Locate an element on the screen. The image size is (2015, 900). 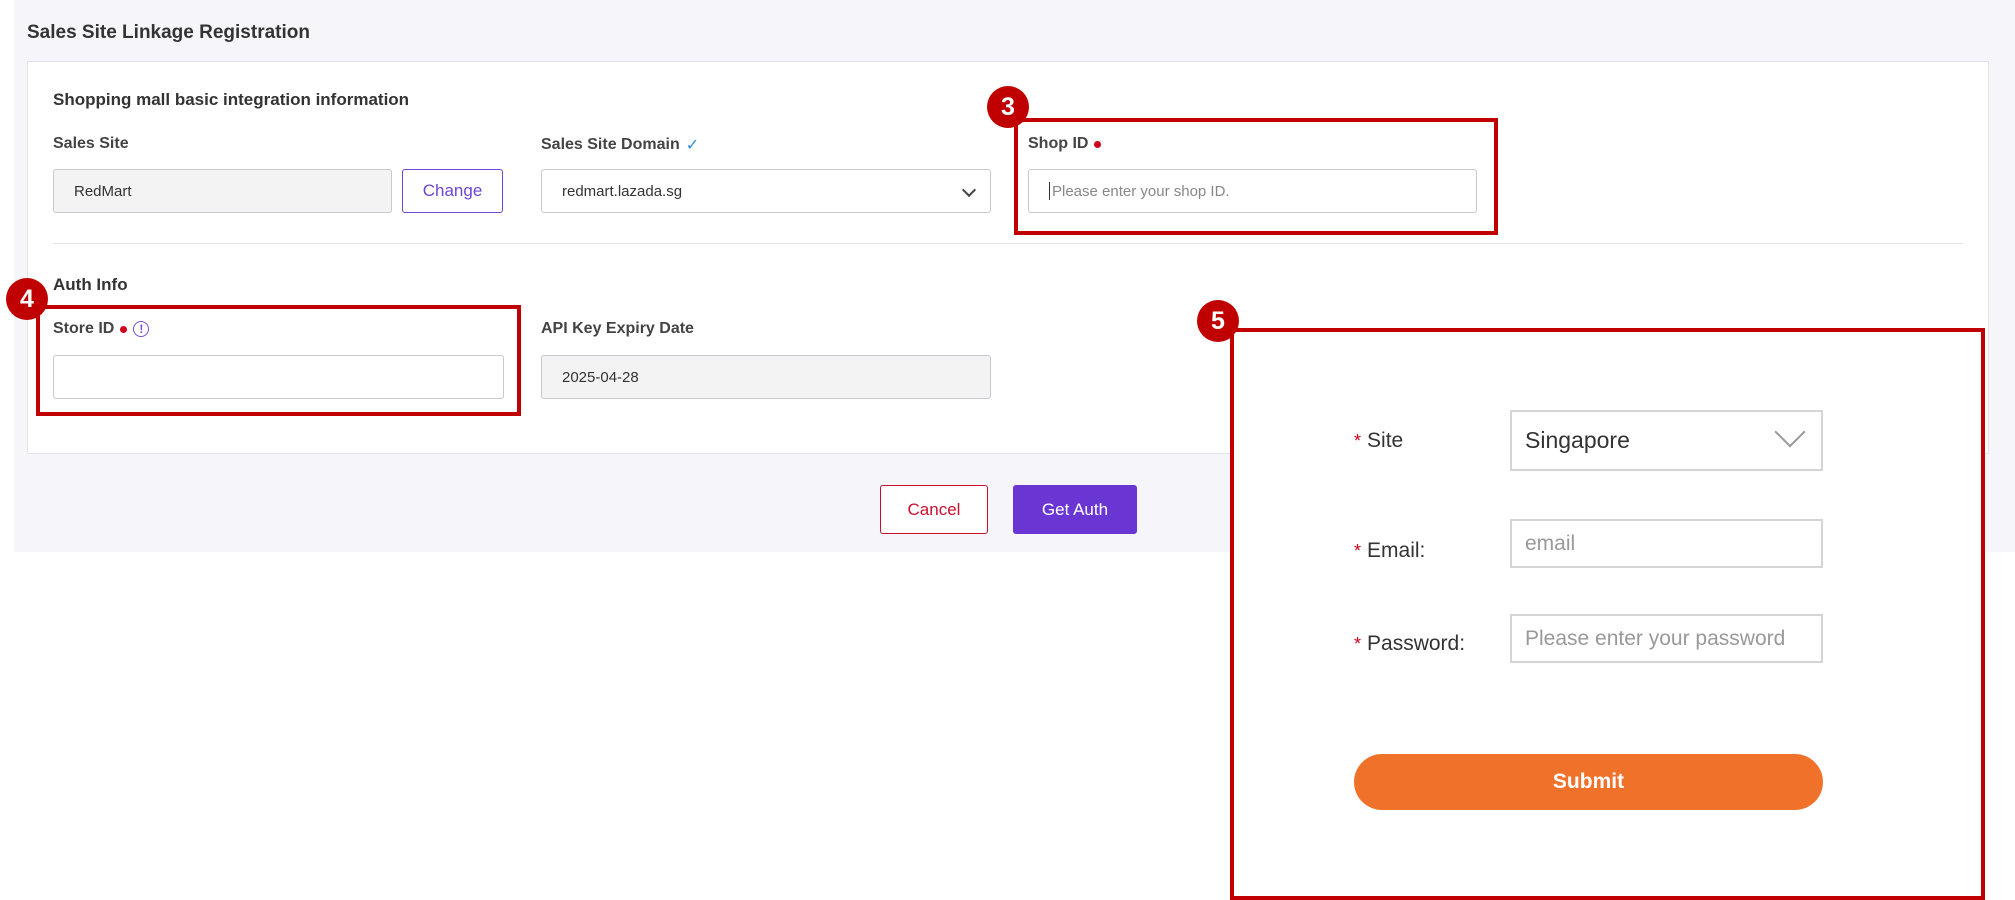
site-label: * Site is located at coordinates (1379, 440).